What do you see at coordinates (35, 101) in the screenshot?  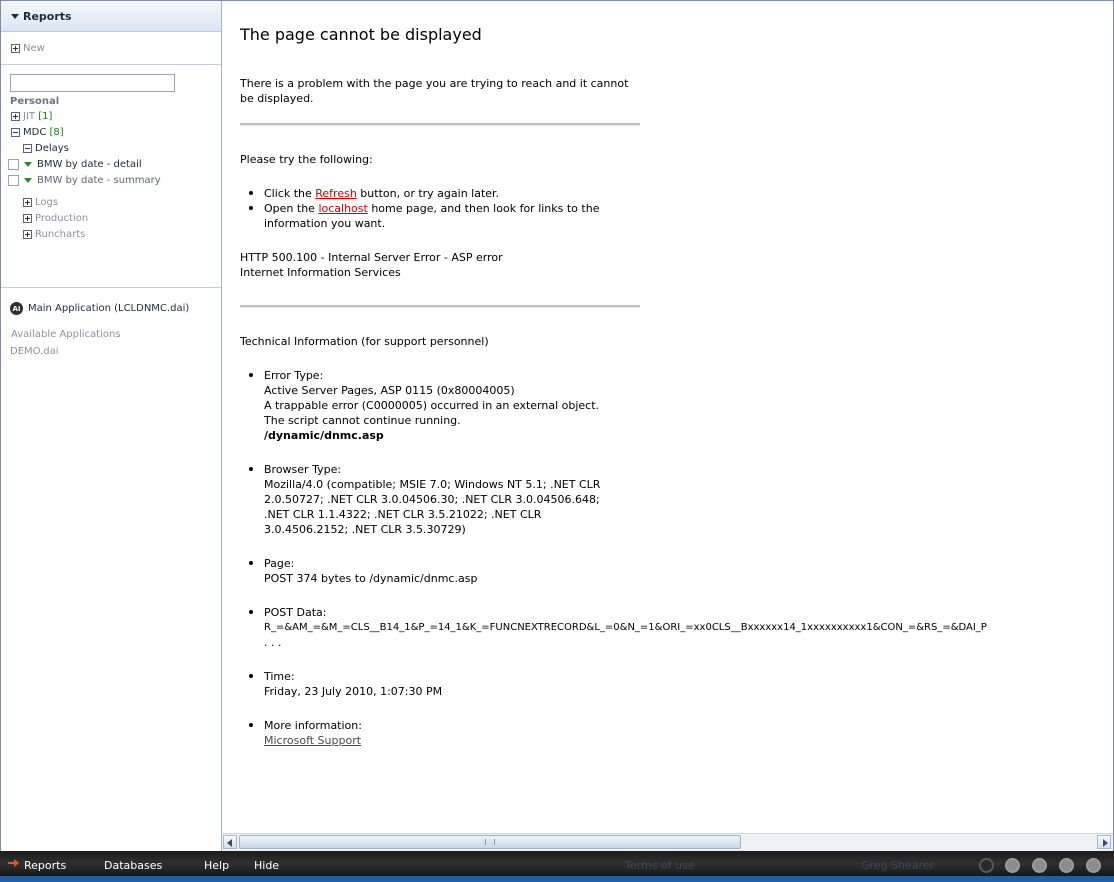 I see `personal-section-label: Personal` at bounding box center [35, 101].